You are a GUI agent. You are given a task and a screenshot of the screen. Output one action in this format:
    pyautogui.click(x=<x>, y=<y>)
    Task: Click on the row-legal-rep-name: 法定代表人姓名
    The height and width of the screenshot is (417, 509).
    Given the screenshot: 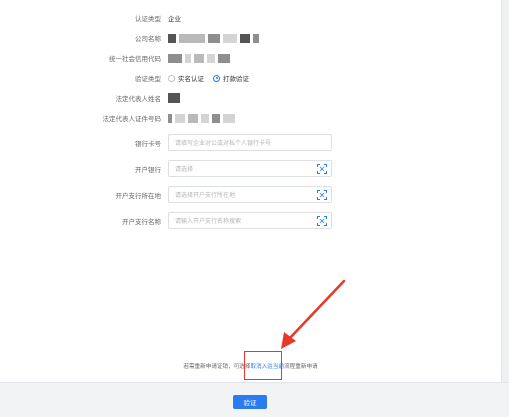 What is the action you would take?
    pyautogui.click(x=250, y=98)
    